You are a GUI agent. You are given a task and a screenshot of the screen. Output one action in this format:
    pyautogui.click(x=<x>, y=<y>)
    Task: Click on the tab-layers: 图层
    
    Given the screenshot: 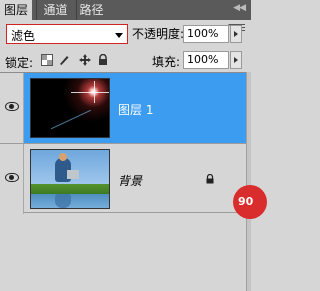 What is the action you would take?
    pyautogui.click(x=16, y=10)
    